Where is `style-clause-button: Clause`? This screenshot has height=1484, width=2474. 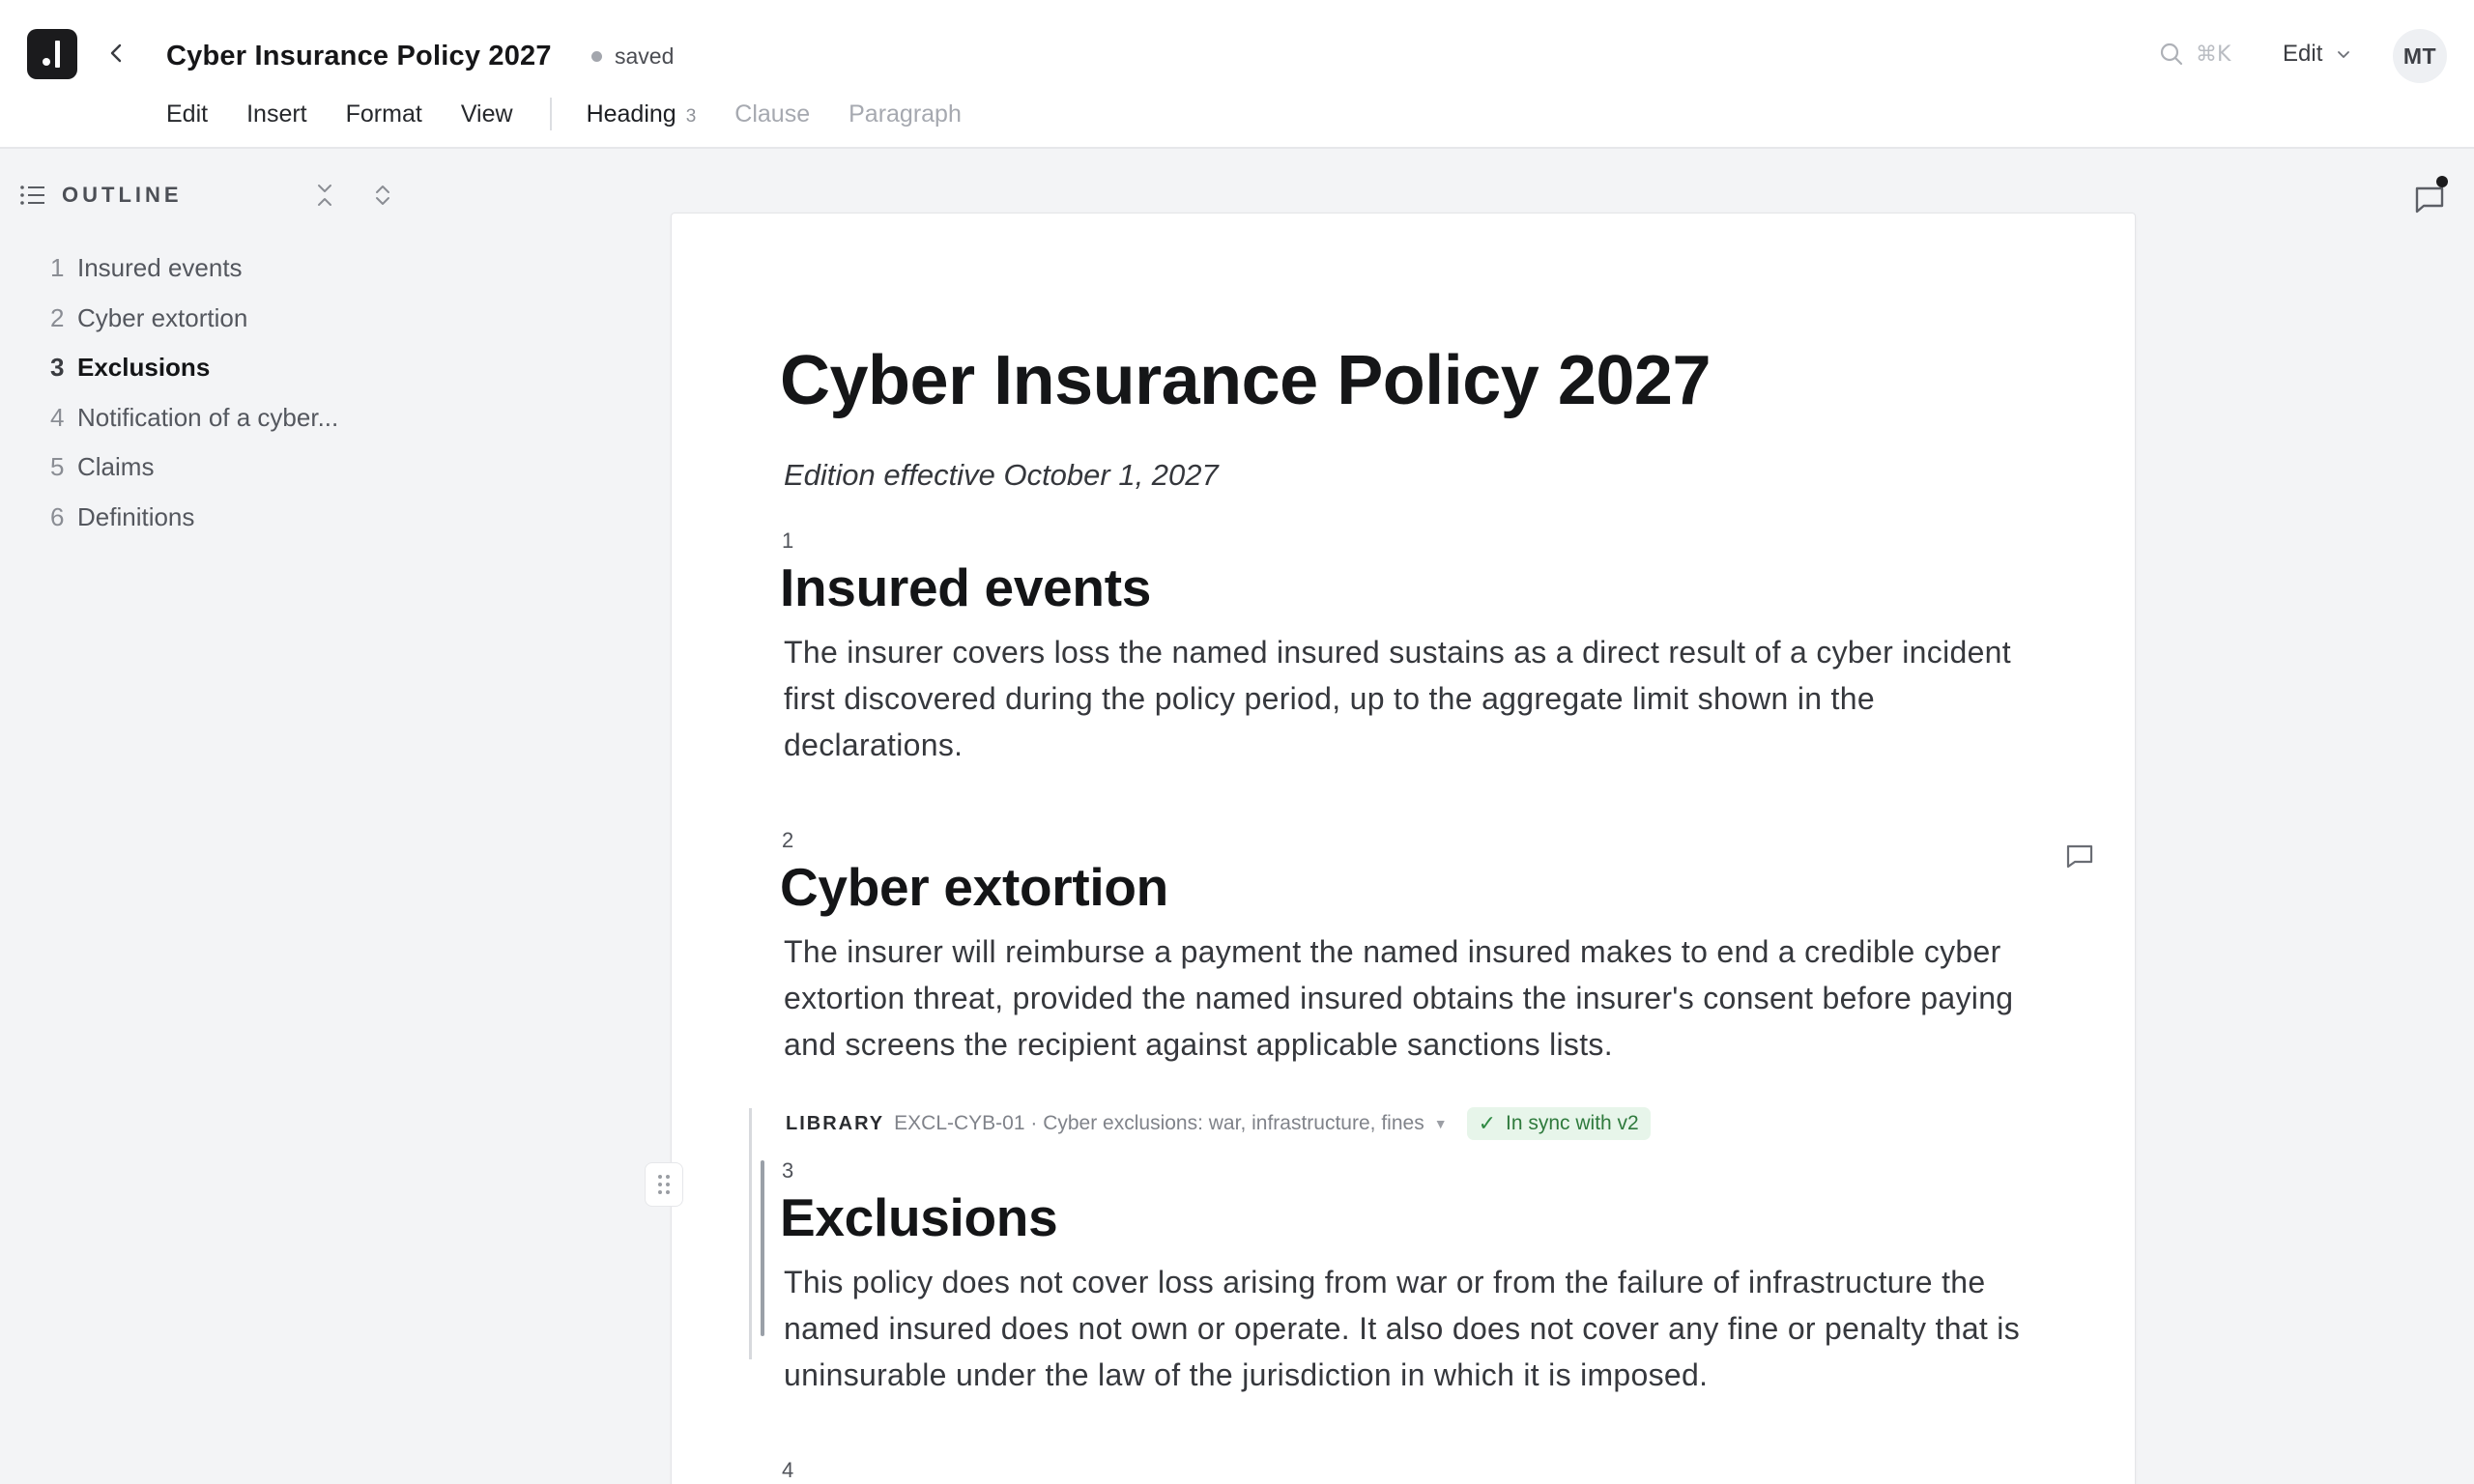 style-clause-button: Clause is located at coordinates (772, 114).